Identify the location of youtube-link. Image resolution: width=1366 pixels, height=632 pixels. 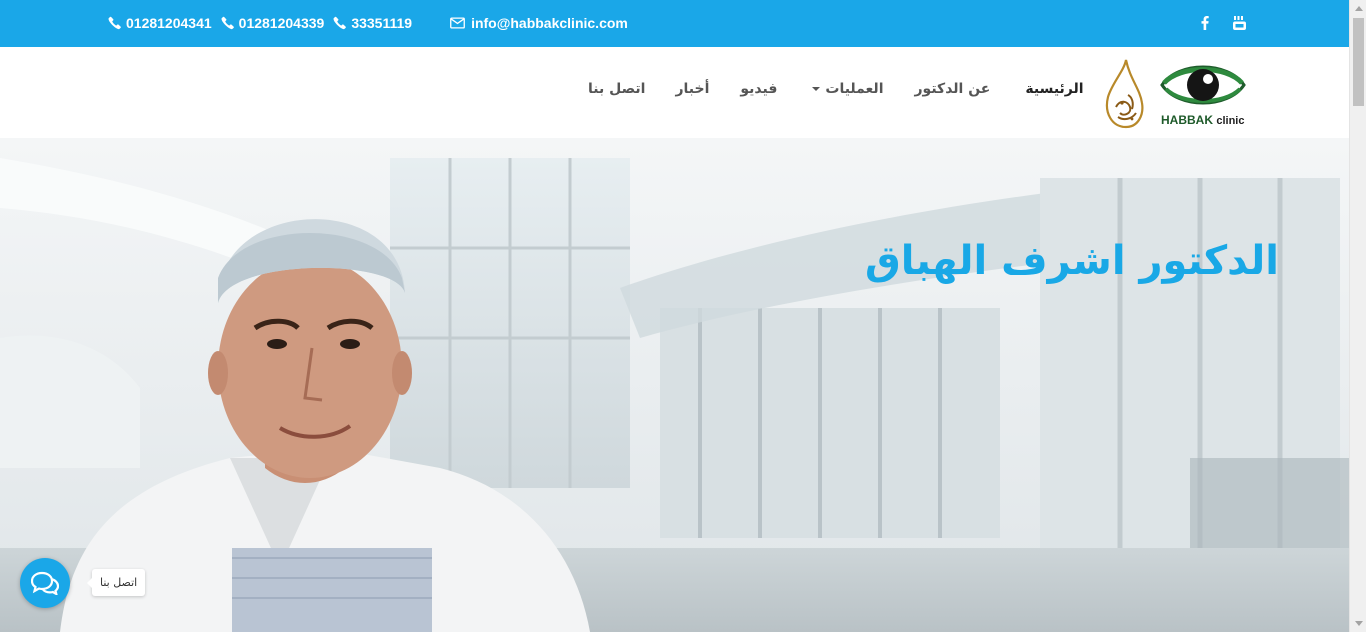
(1239, 23).